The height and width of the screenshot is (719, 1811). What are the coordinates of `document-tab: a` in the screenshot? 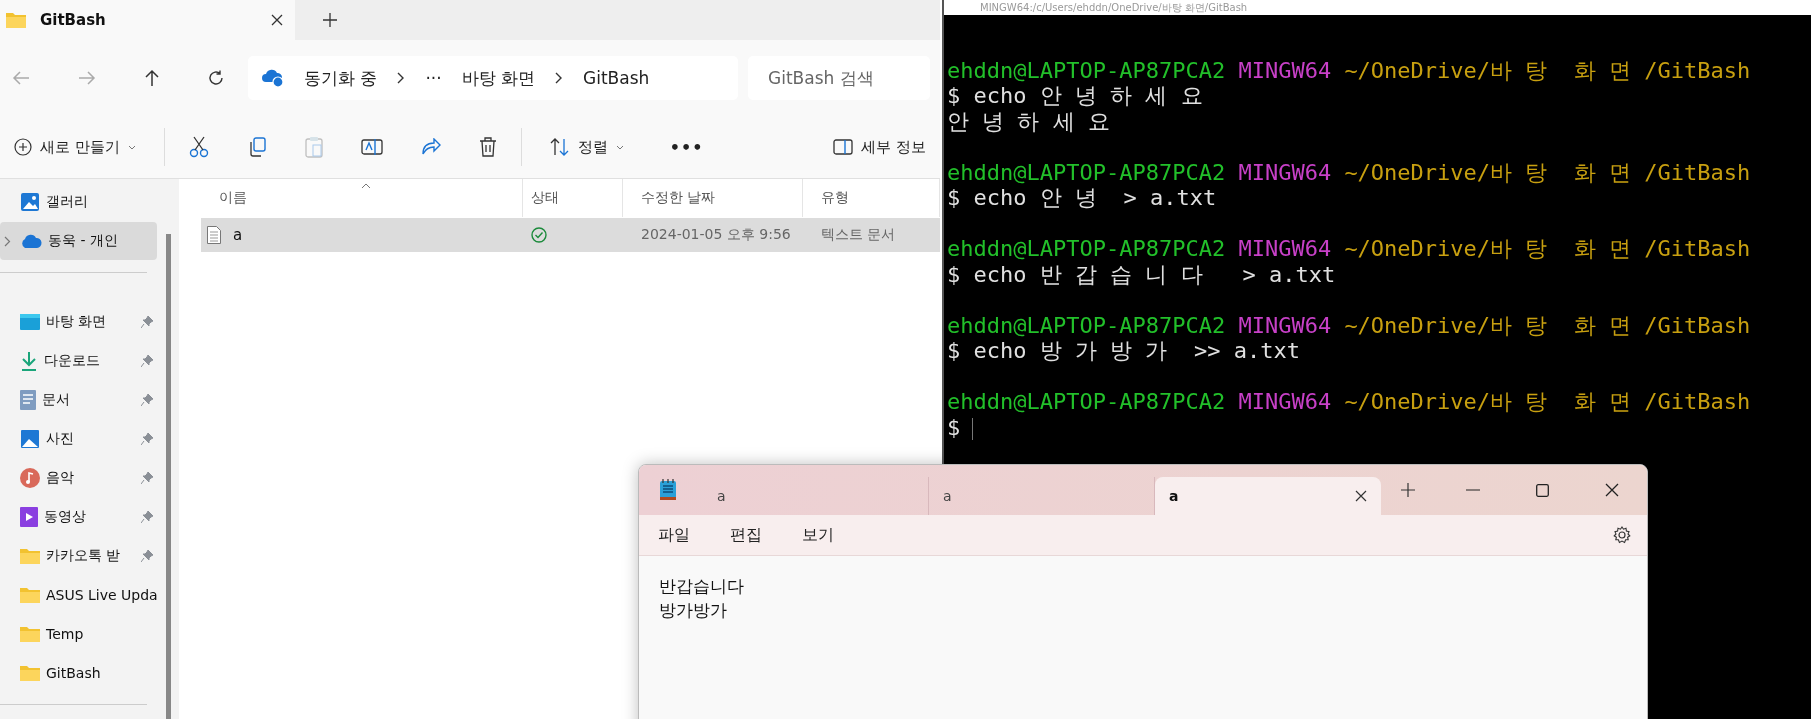 It's located at (1268, 496).